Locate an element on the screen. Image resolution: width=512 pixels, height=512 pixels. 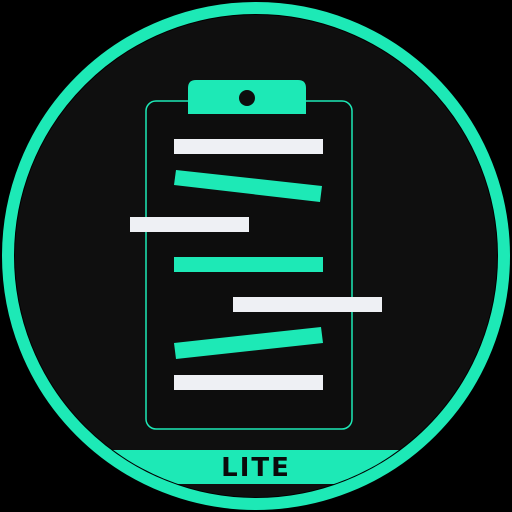
lite-label: LITE is located at coordinates (256, 468).